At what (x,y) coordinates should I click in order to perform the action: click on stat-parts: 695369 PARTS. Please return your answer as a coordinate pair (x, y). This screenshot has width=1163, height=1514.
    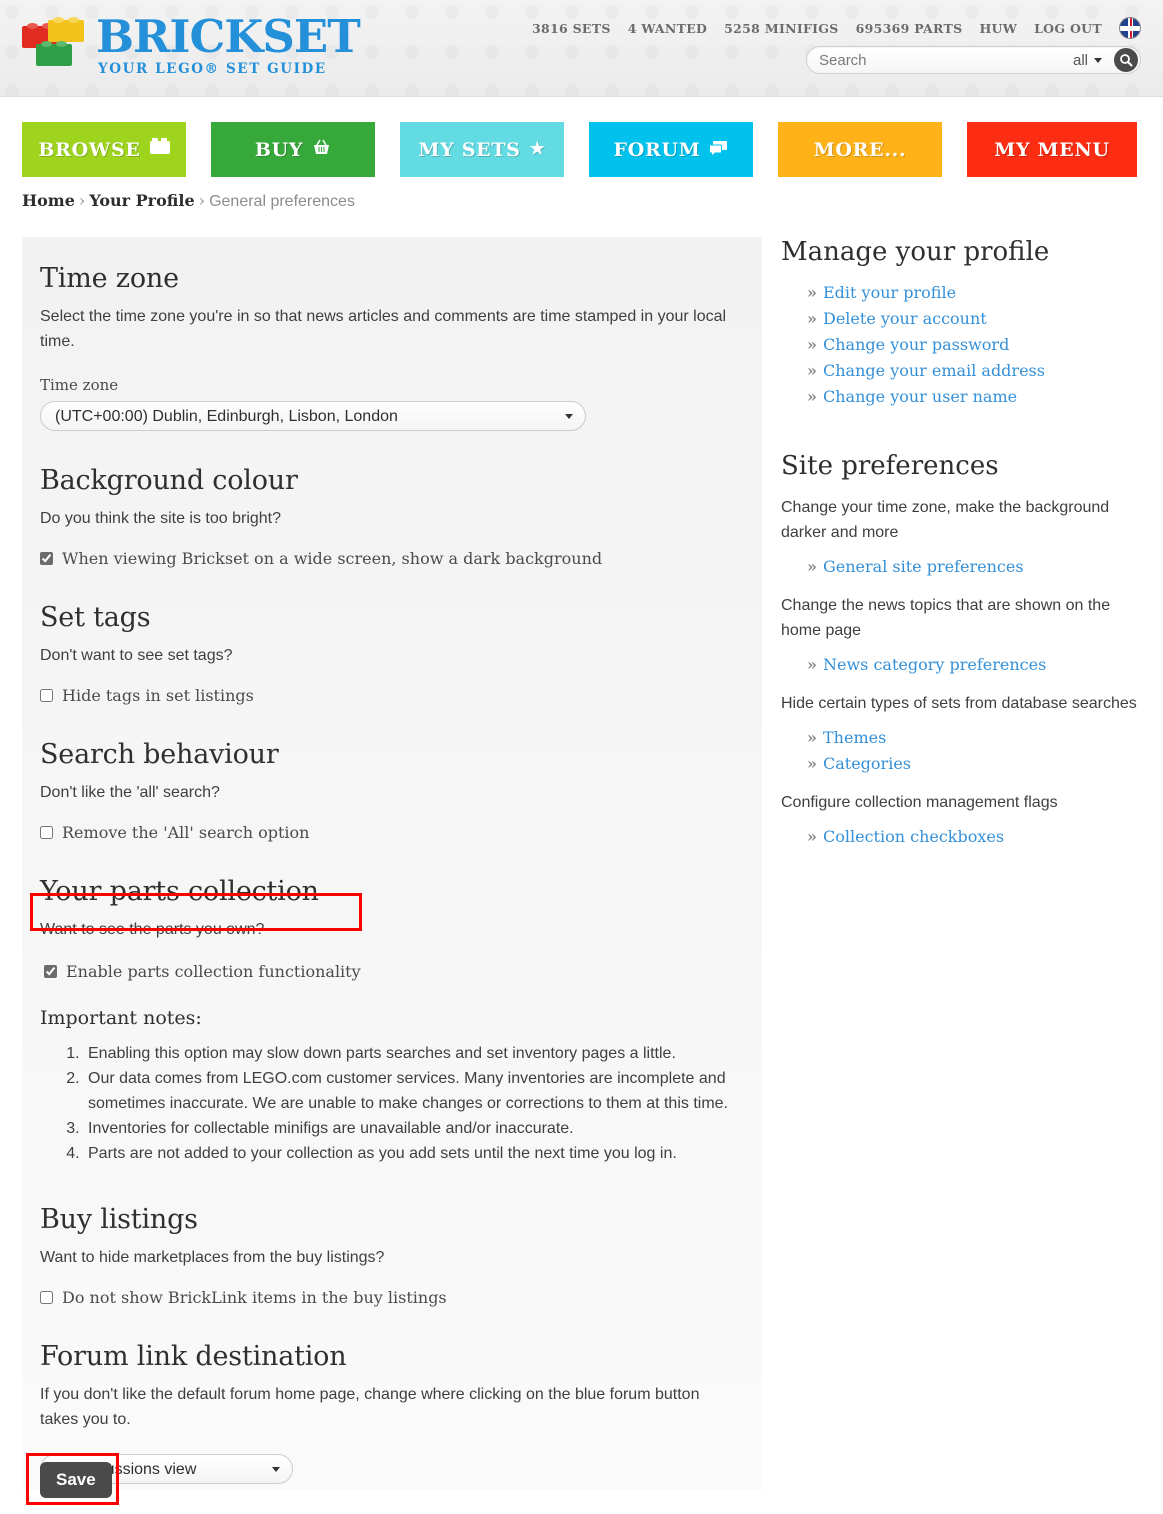
    Looking at the image, I should click on (909, 28).